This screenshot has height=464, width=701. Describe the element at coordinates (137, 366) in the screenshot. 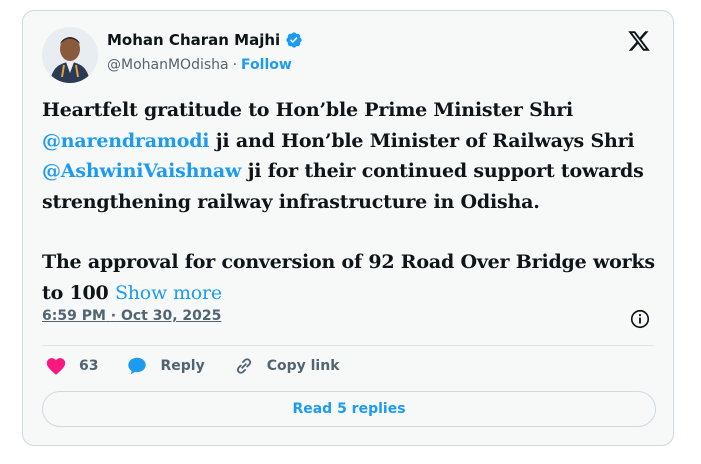

I see `reply-icon` at that location.